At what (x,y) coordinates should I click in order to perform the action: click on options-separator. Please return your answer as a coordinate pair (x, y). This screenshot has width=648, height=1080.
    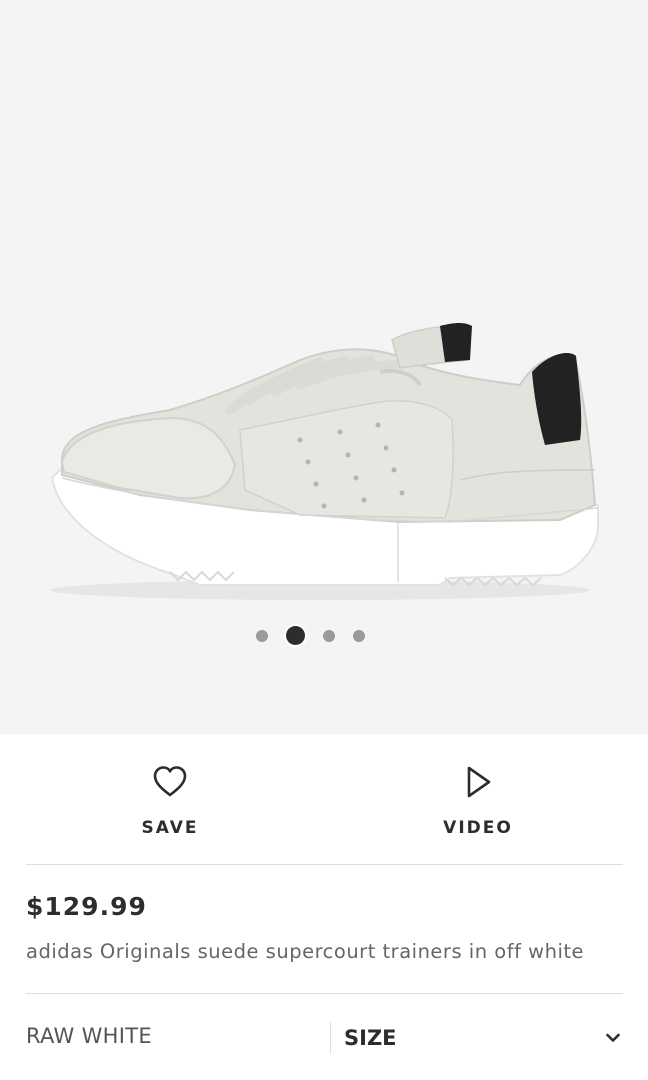
    Looking at the image, I should click on (330, 1038).